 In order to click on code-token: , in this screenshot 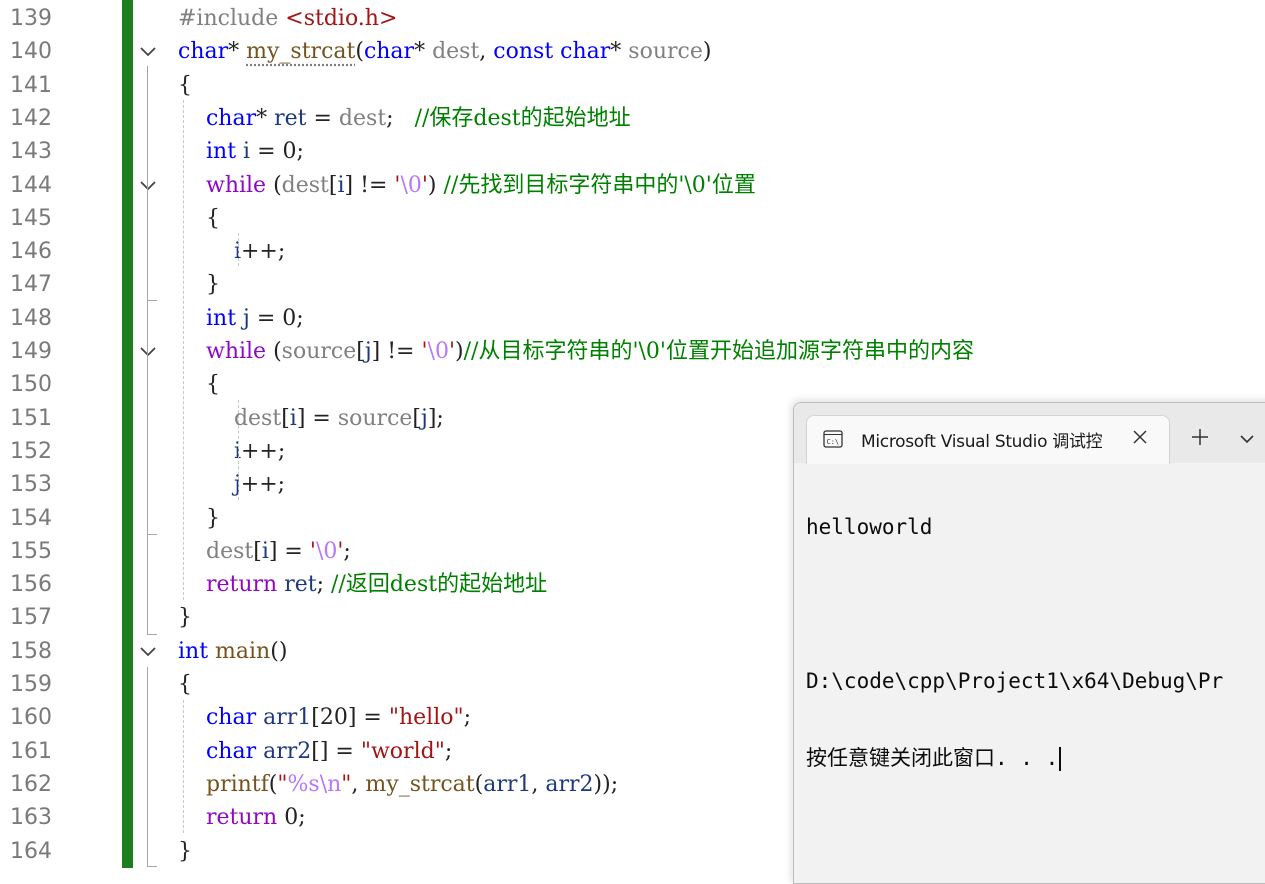, I will do `click(358, 784)`.